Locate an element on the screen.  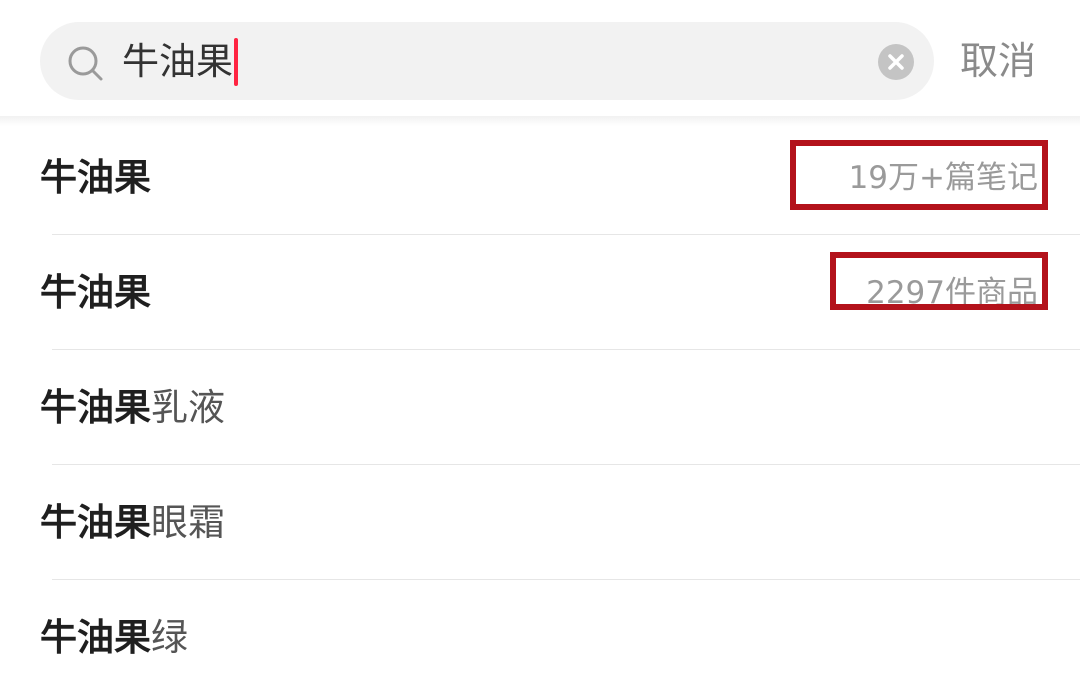
search-query-text: 牛油果 is located at coordinates (177, 61).